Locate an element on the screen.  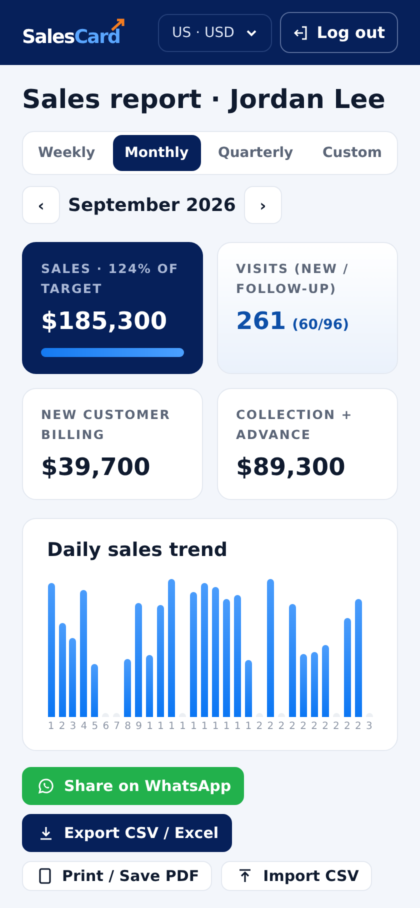
whatsapp-icon is located at coordinates (46, 786).